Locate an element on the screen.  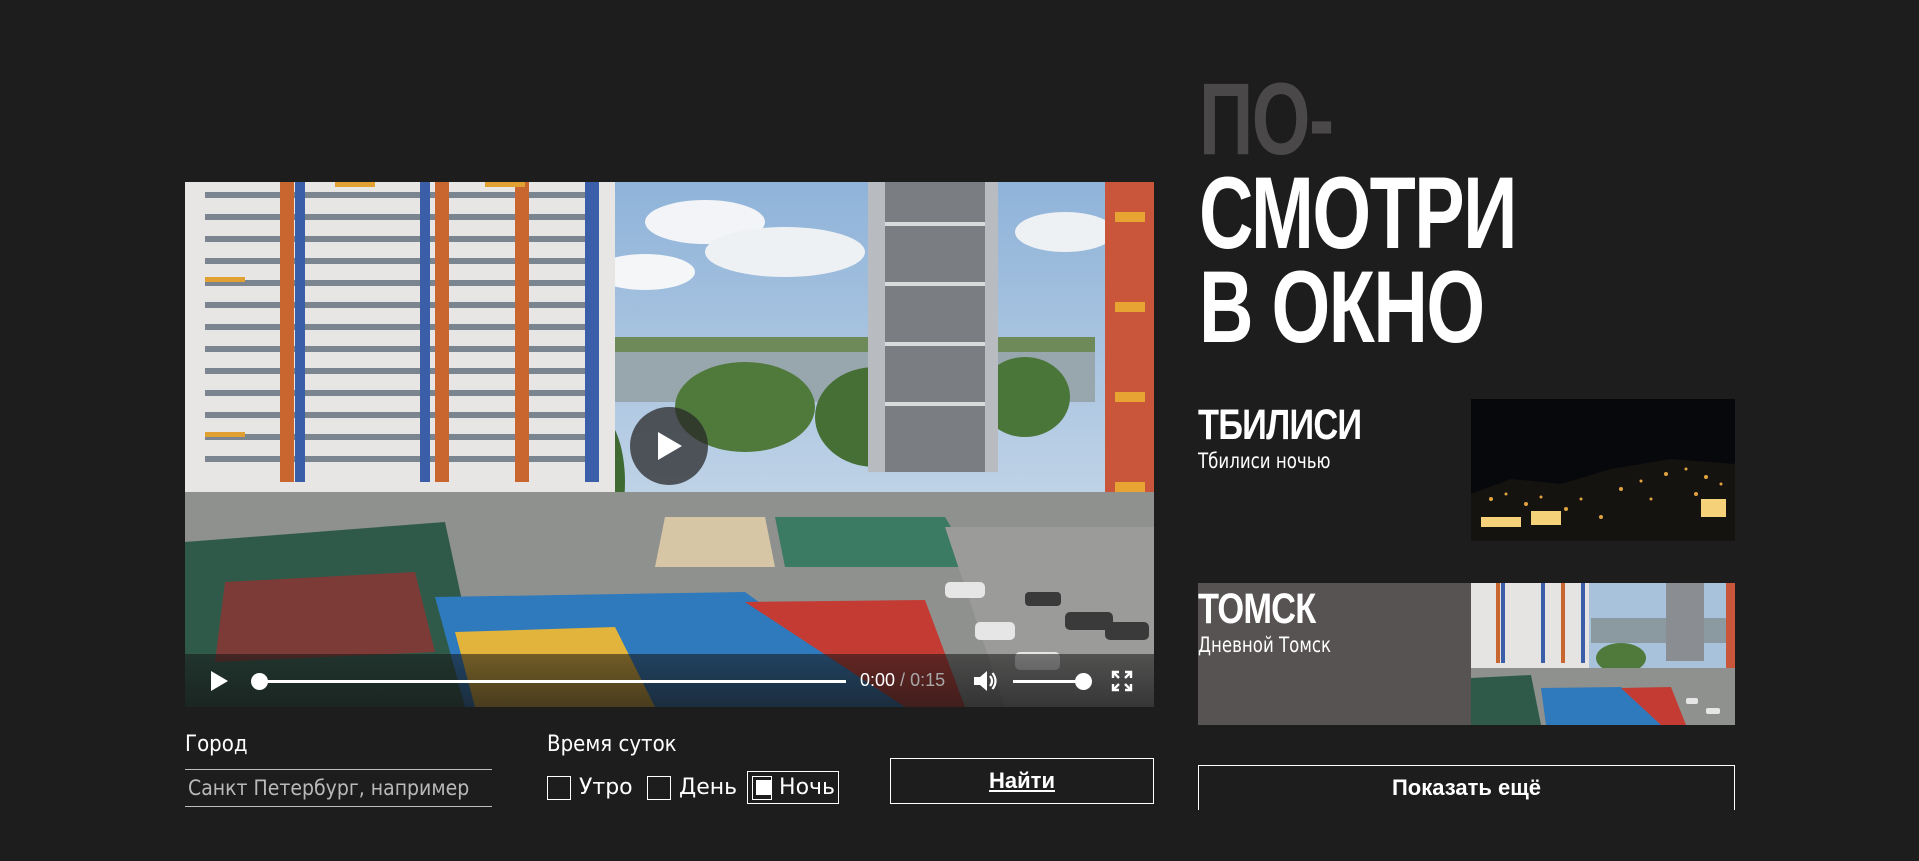
card-title: Тбилиси is located at coordinates (1280, 425).